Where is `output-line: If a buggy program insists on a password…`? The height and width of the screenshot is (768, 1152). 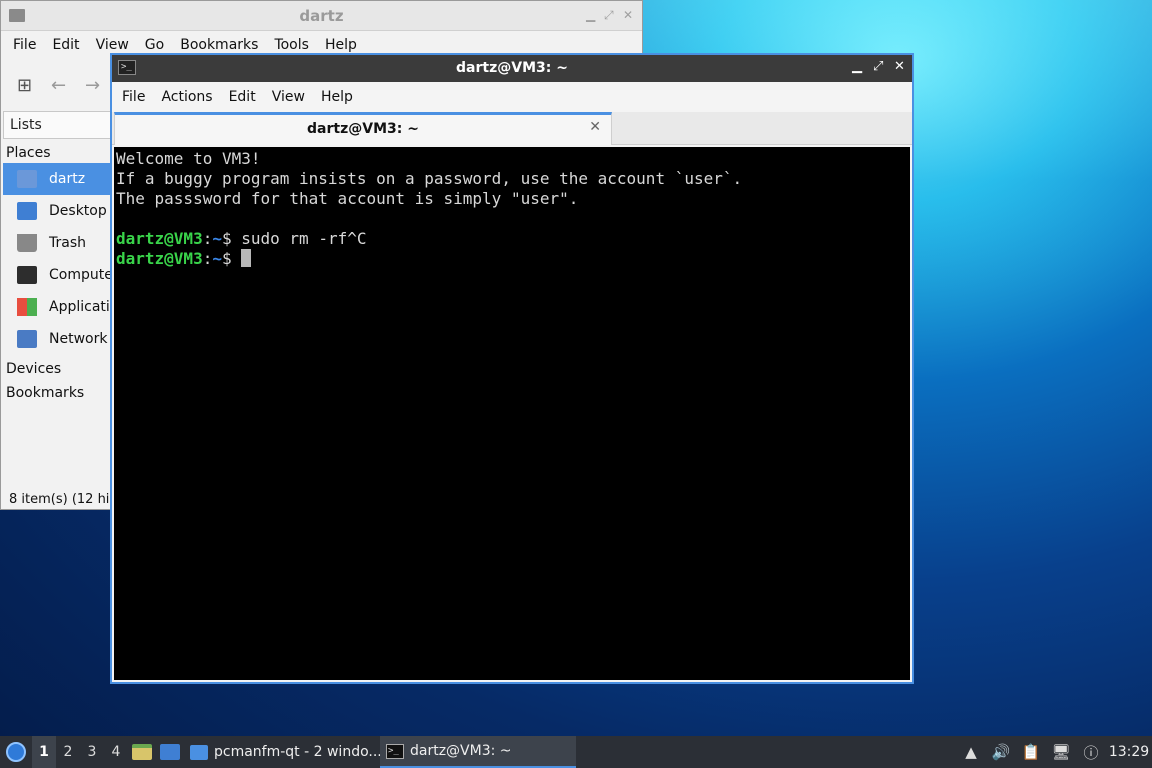
output-line: If a buggy program insists on a password… is located at coordinates (429, 178).